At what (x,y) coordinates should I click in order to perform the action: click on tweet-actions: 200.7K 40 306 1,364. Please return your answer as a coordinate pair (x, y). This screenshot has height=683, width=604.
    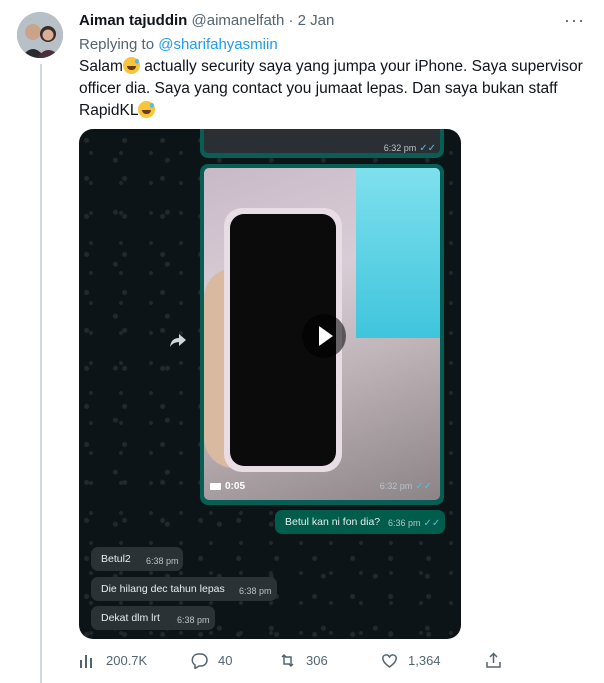
    Looking at the image, I should click on (299, 663).